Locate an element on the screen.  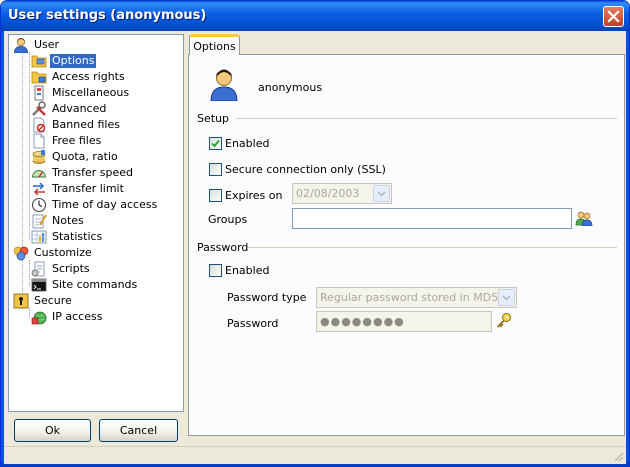
user-icon is located at coordinates (21, 45).